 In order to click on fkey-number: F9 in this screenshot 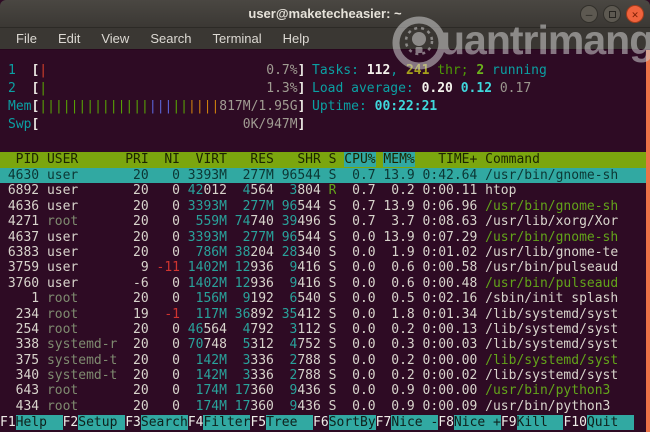, I will do `click(508, 422)`.